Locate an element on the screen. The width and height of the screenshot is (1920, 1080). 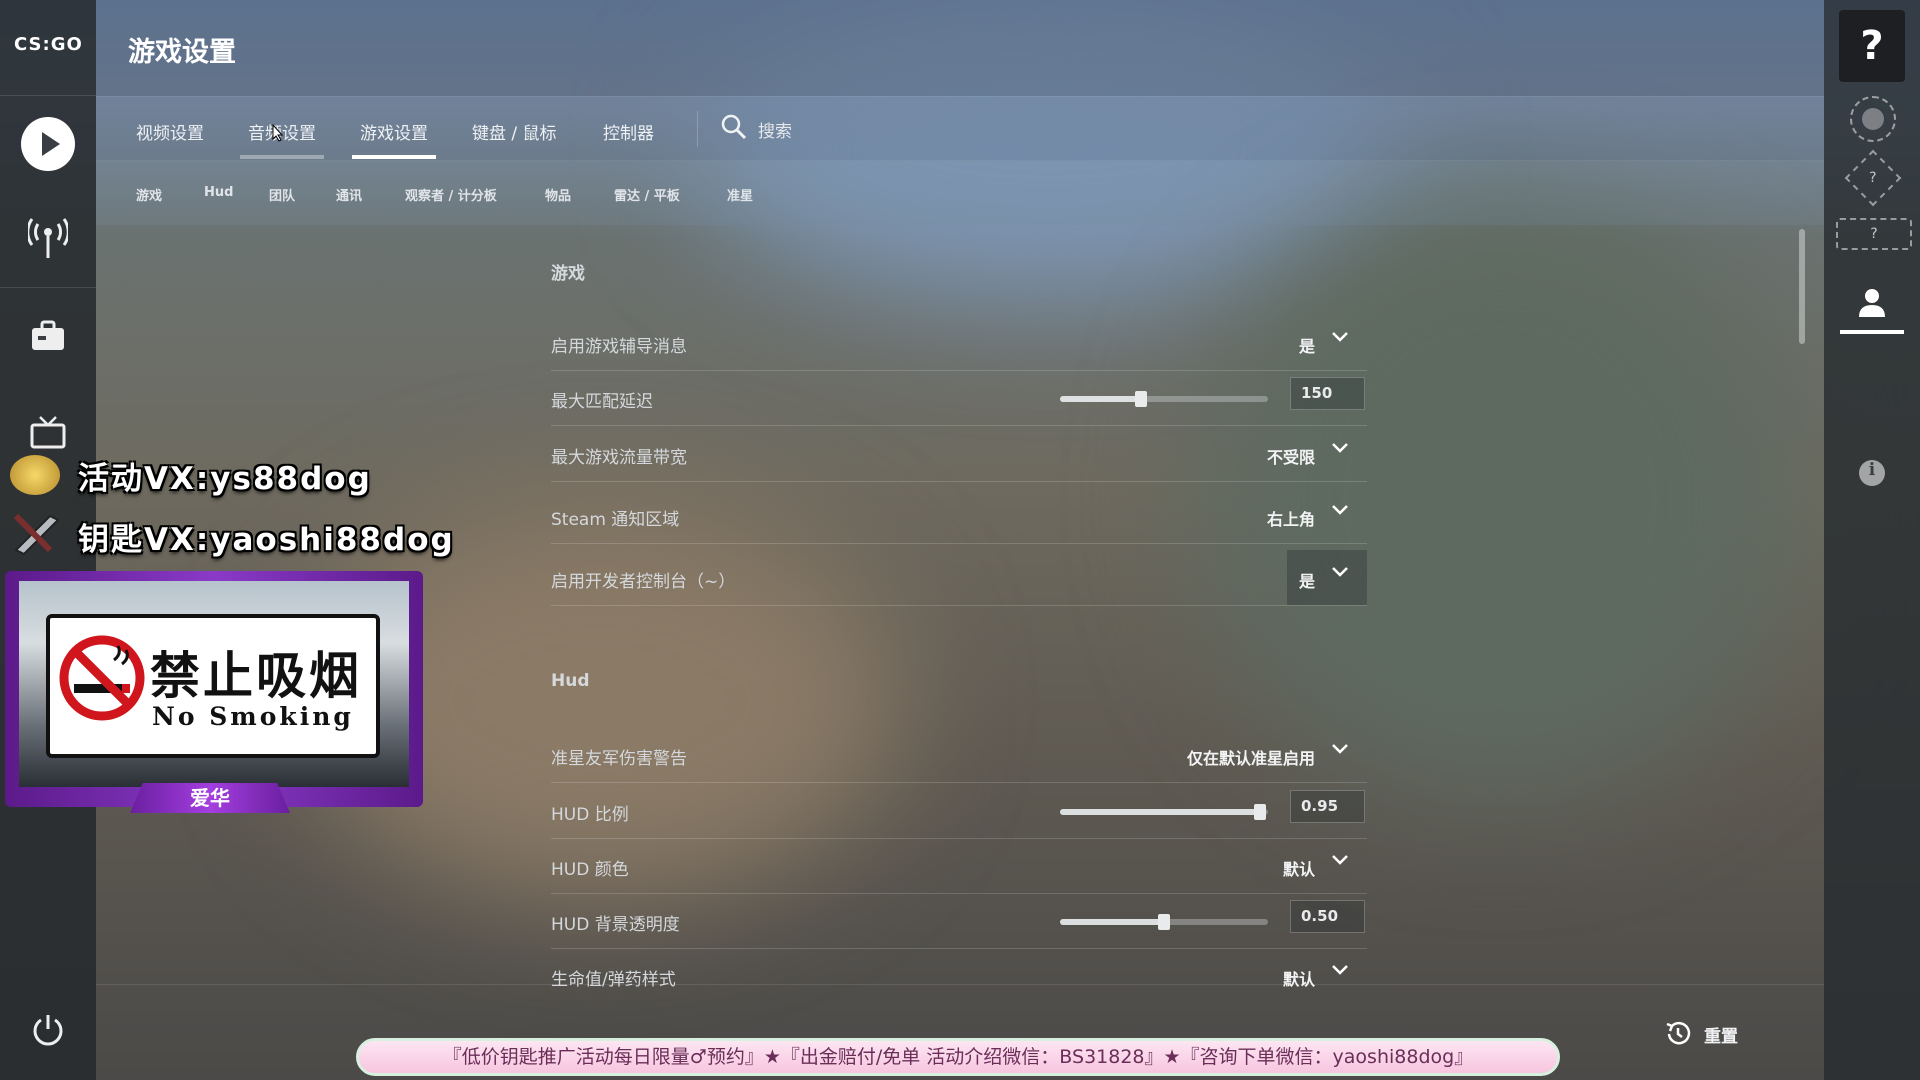
section-title-hud: Hud is located at coordinates (570, 681).